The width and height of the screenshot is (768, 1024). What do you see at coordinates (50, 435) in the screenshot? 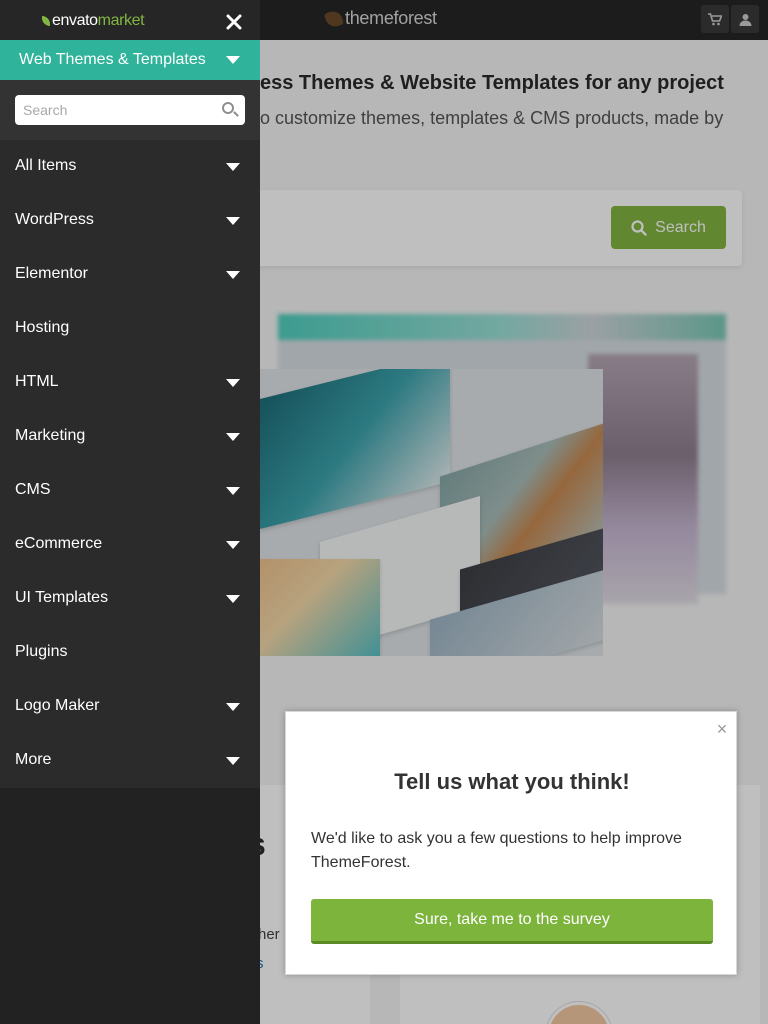
I see `menu-item-label: Marketing` at bounding box center [50, 435].